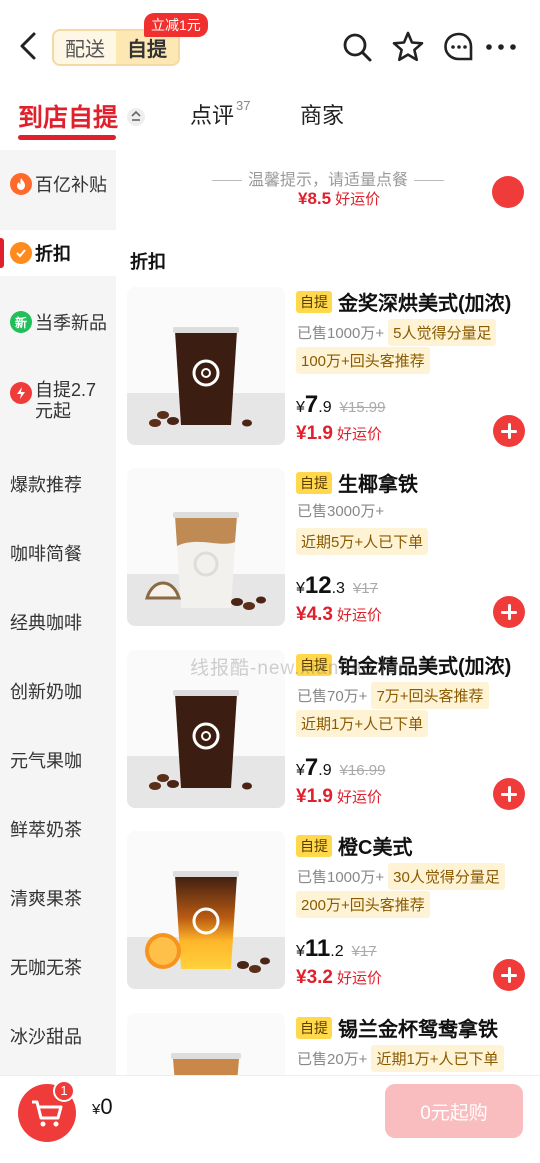 The width and height of the screenshot is (540, 1163). What do you see at coordinates (318, 585) in the screenshot?
I see `price-int: 12` at bounding box center [318, 585].